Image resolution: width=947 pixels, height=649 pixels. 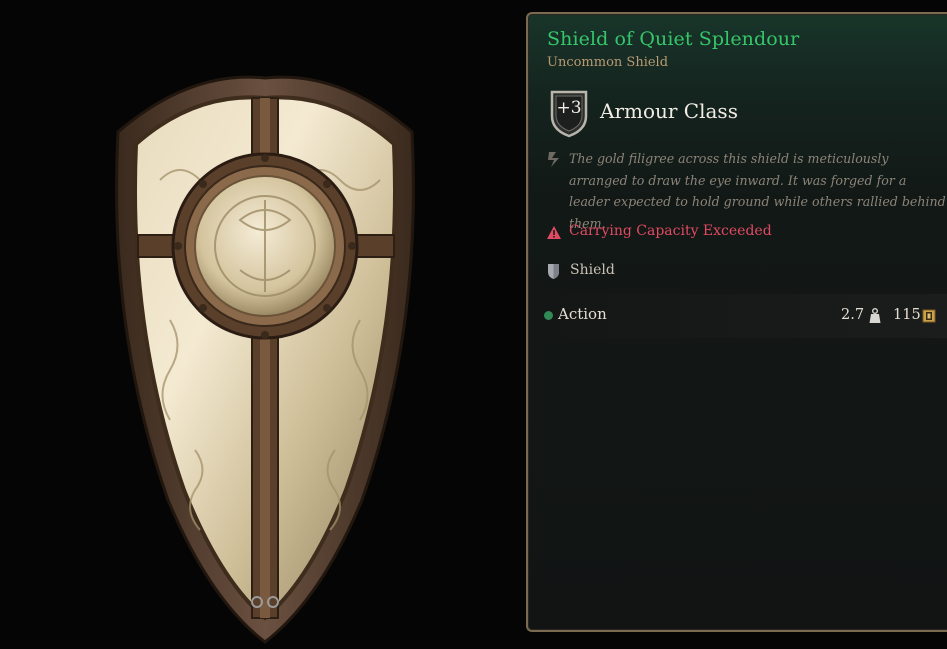 What do you see at coordinates (853, 315) in the screenshot?
I see `item-weight: 2.7` at bounding box center [853, 315].